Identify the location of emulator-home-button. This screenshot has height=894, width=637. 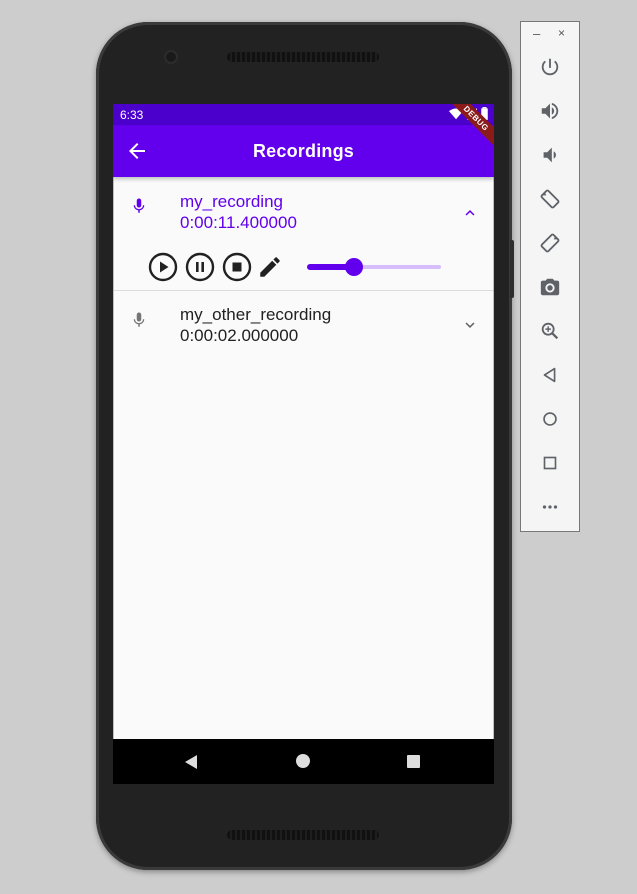
(550, 419).